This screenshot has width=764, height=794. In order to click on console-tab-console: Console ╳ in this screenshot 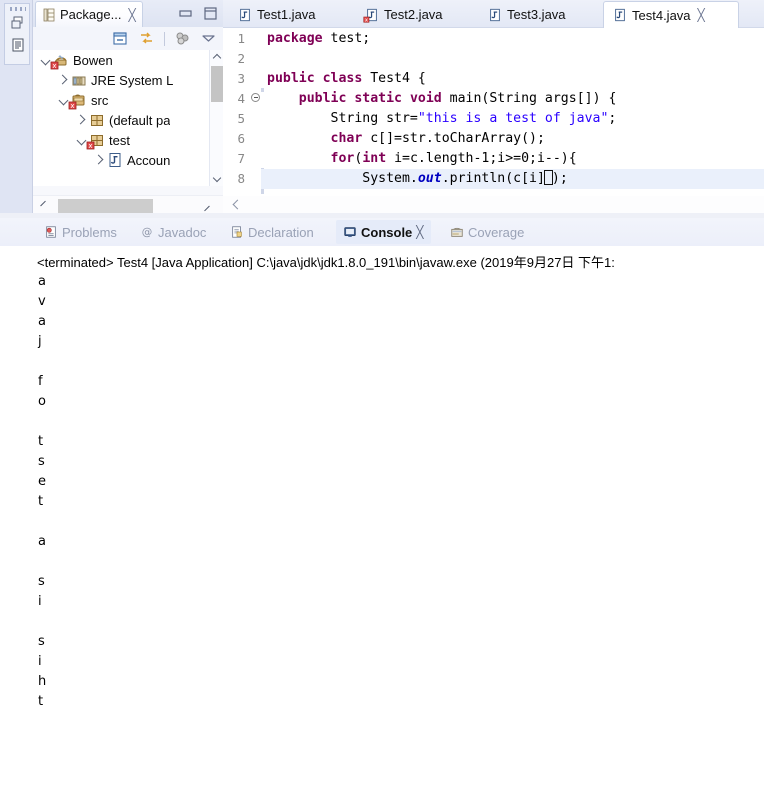, I will do `click(383, 232)`.